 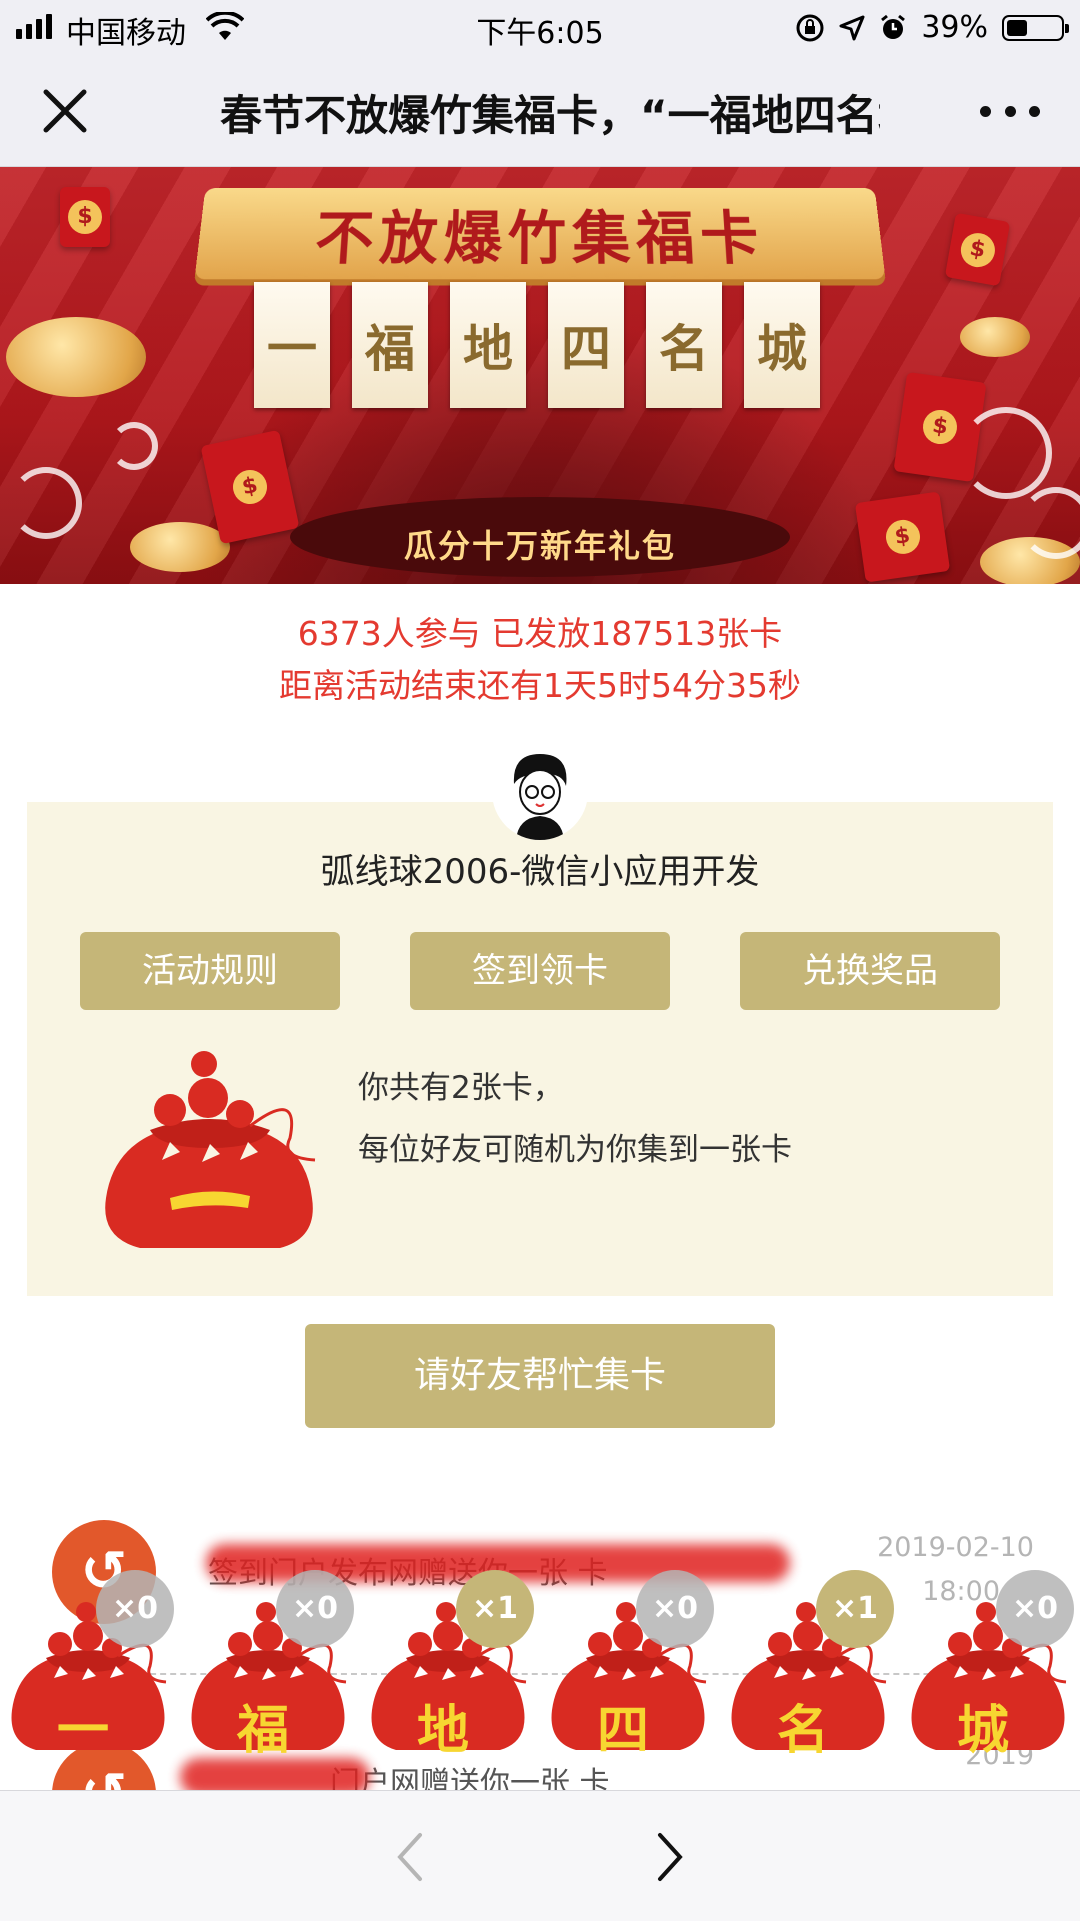 I want to click on battery-icon, so click(x=1033, y=28).